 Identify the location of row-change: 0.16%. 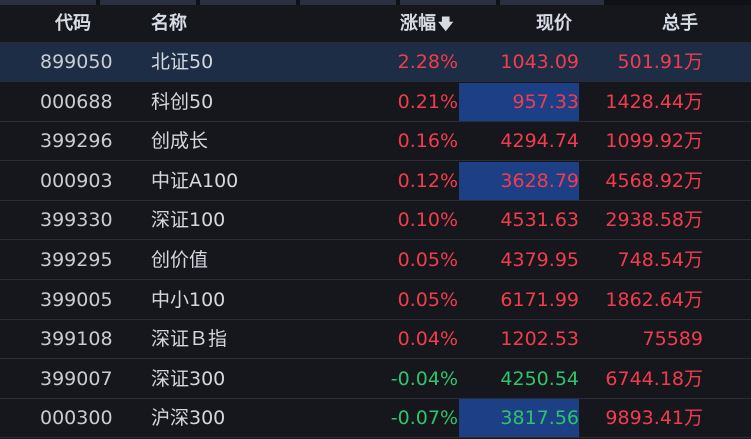
(427, 141).